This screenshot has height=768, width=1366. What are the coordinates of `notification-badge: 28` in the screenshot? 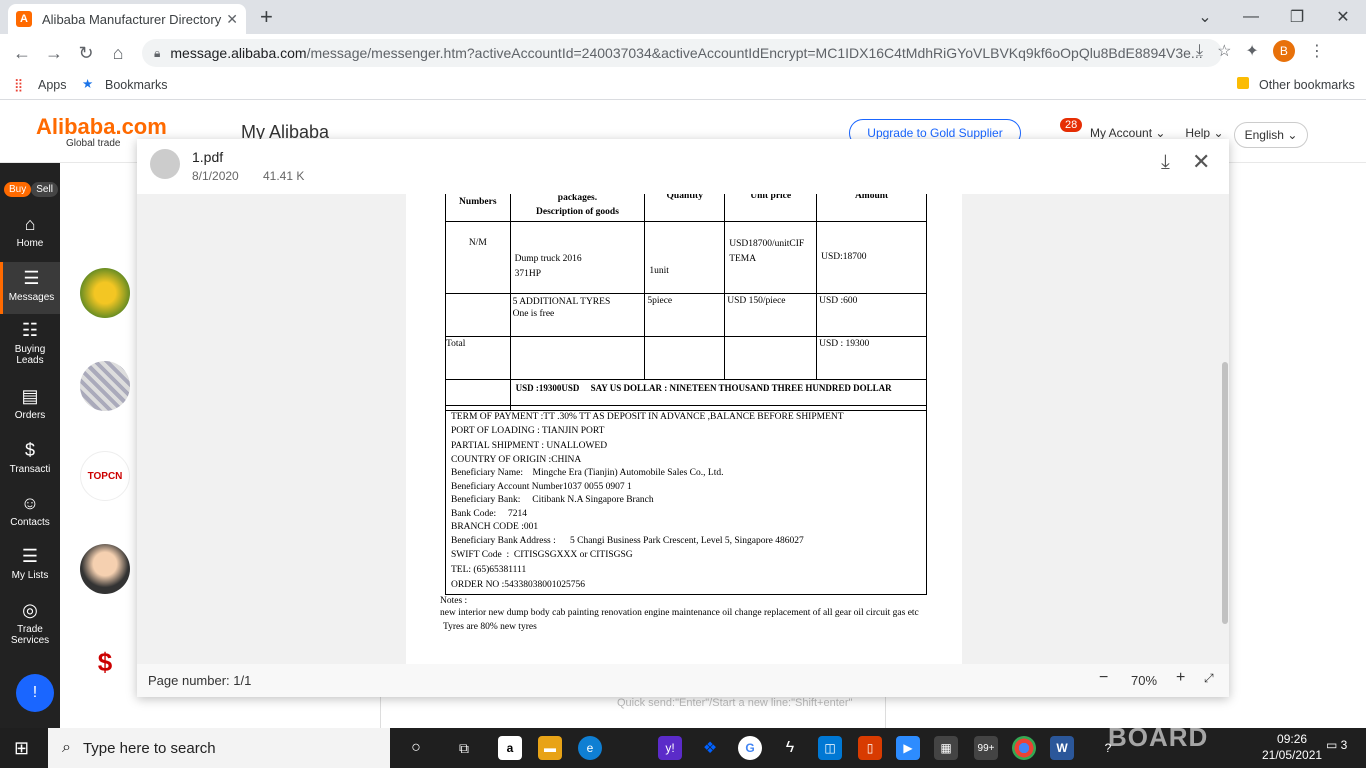 It's located at (1071, 125).